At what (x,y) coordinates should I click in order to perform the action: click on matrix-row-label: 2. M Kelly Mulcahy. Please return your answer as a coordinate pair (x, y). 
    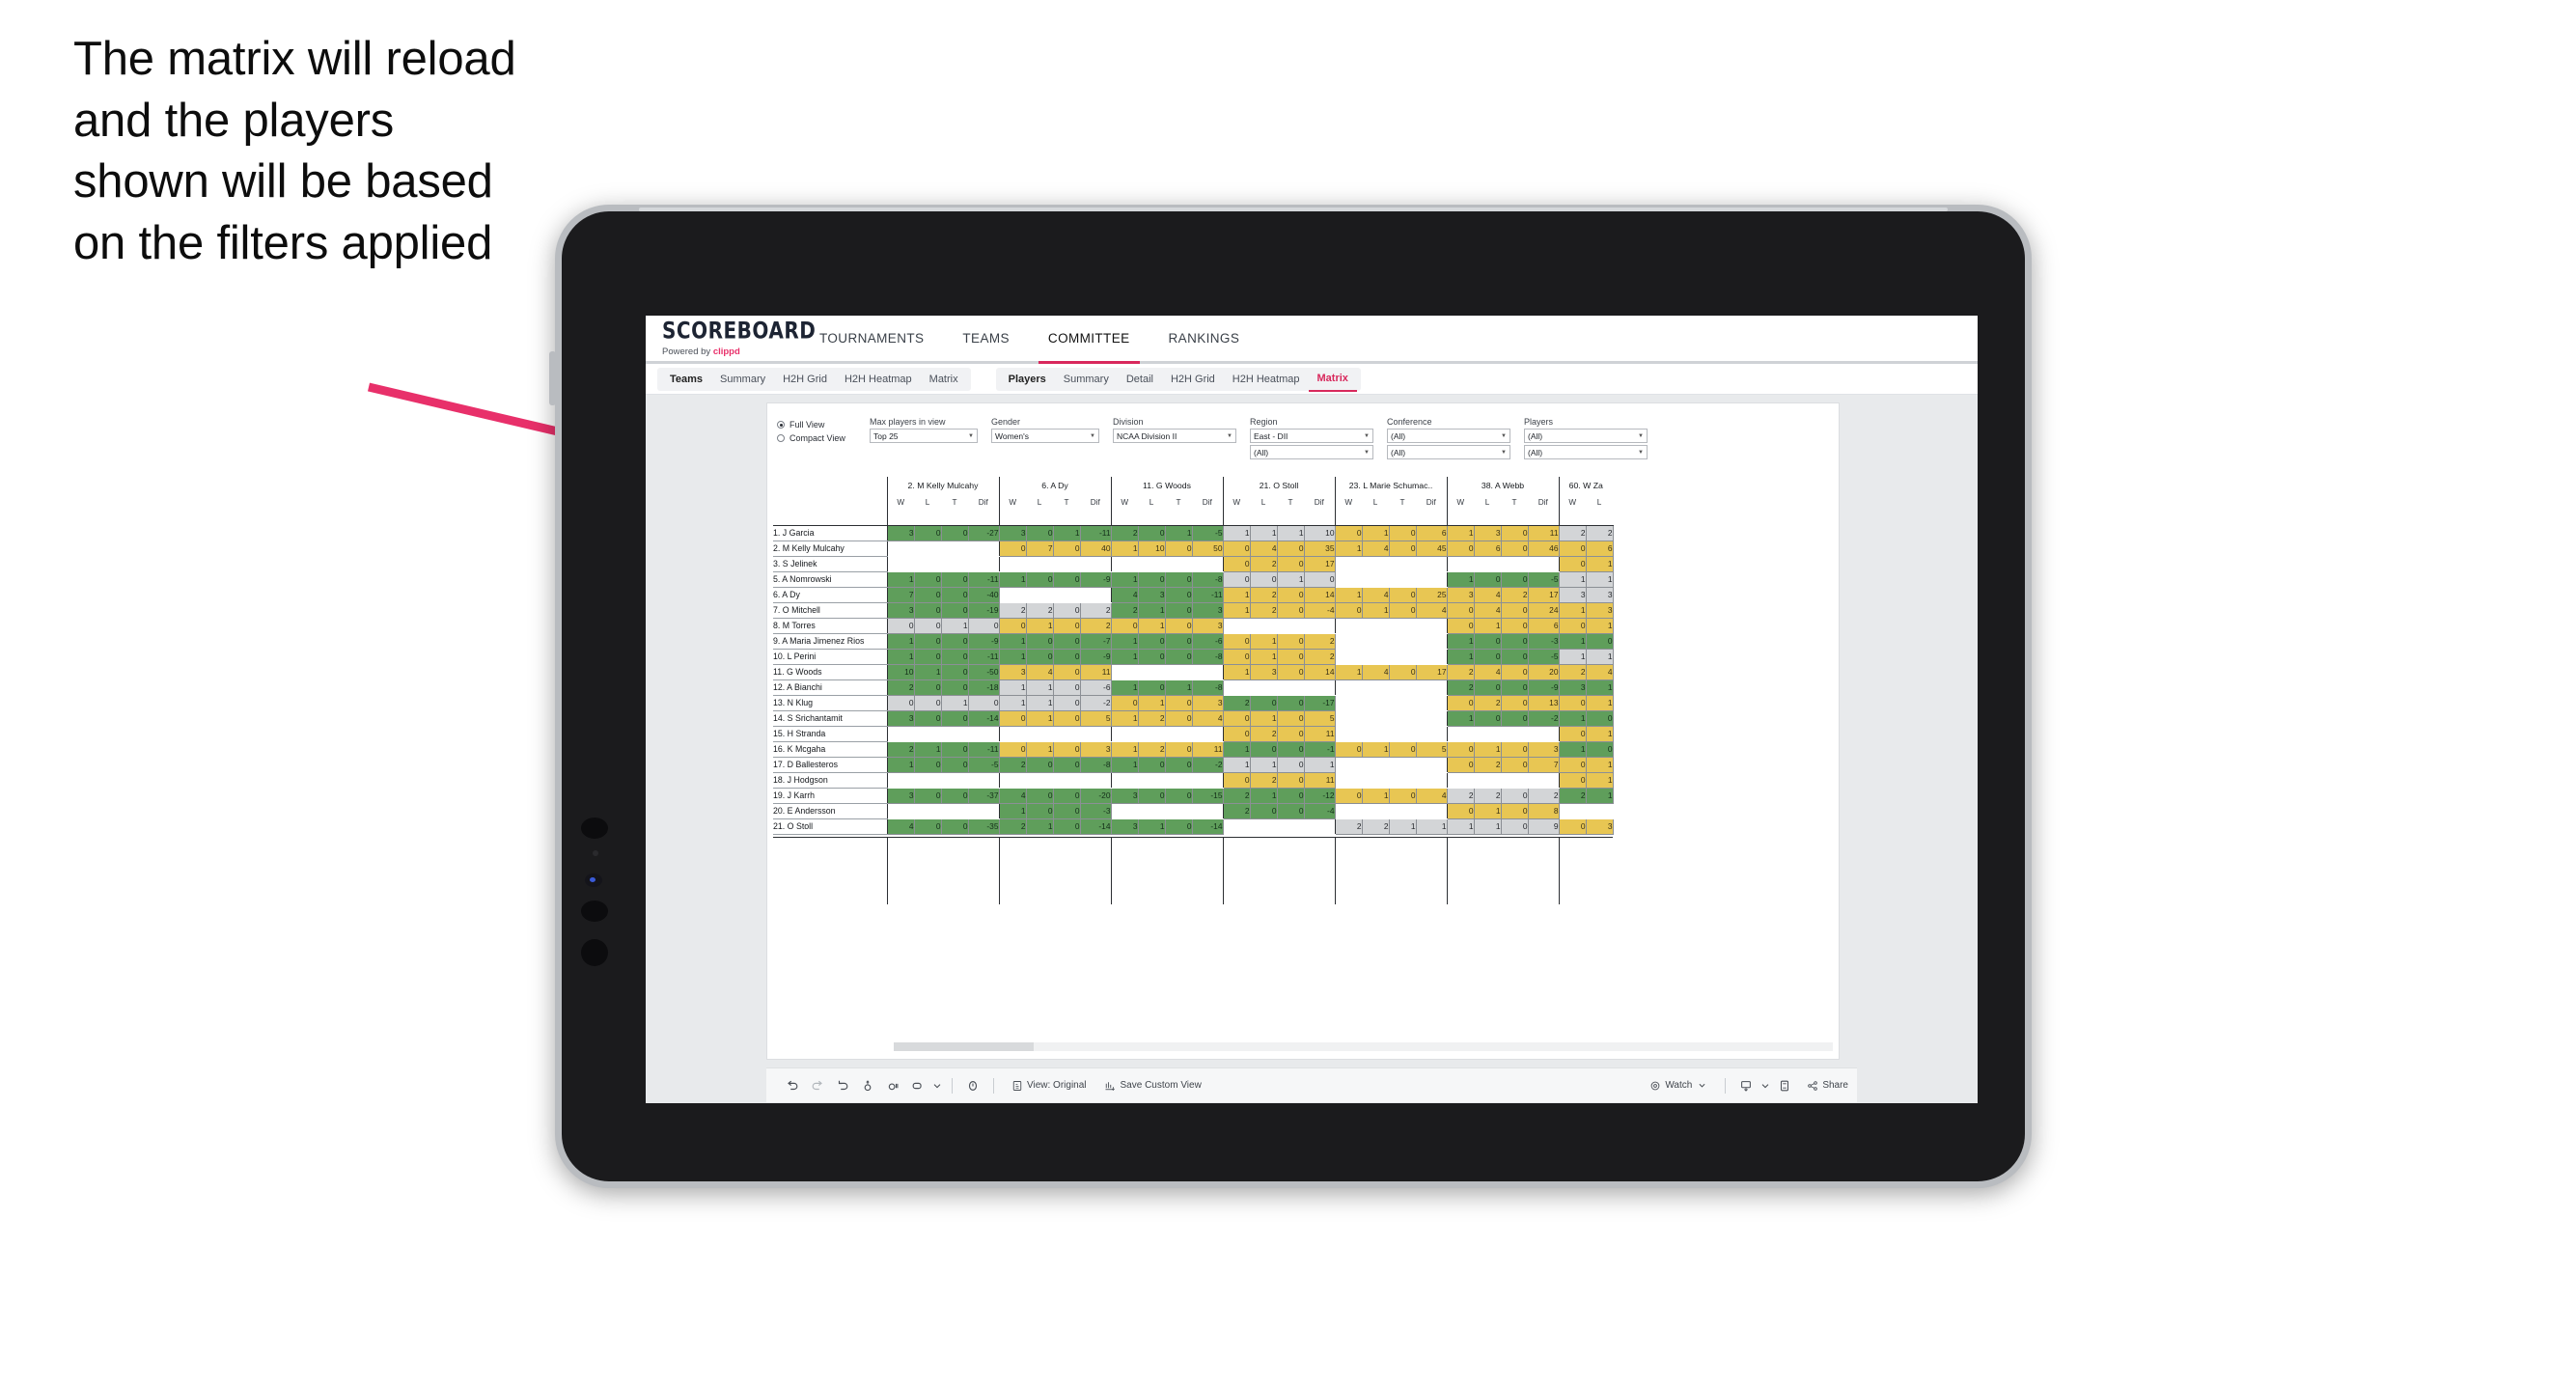
    Looking at the image, I should click on (830, 549).